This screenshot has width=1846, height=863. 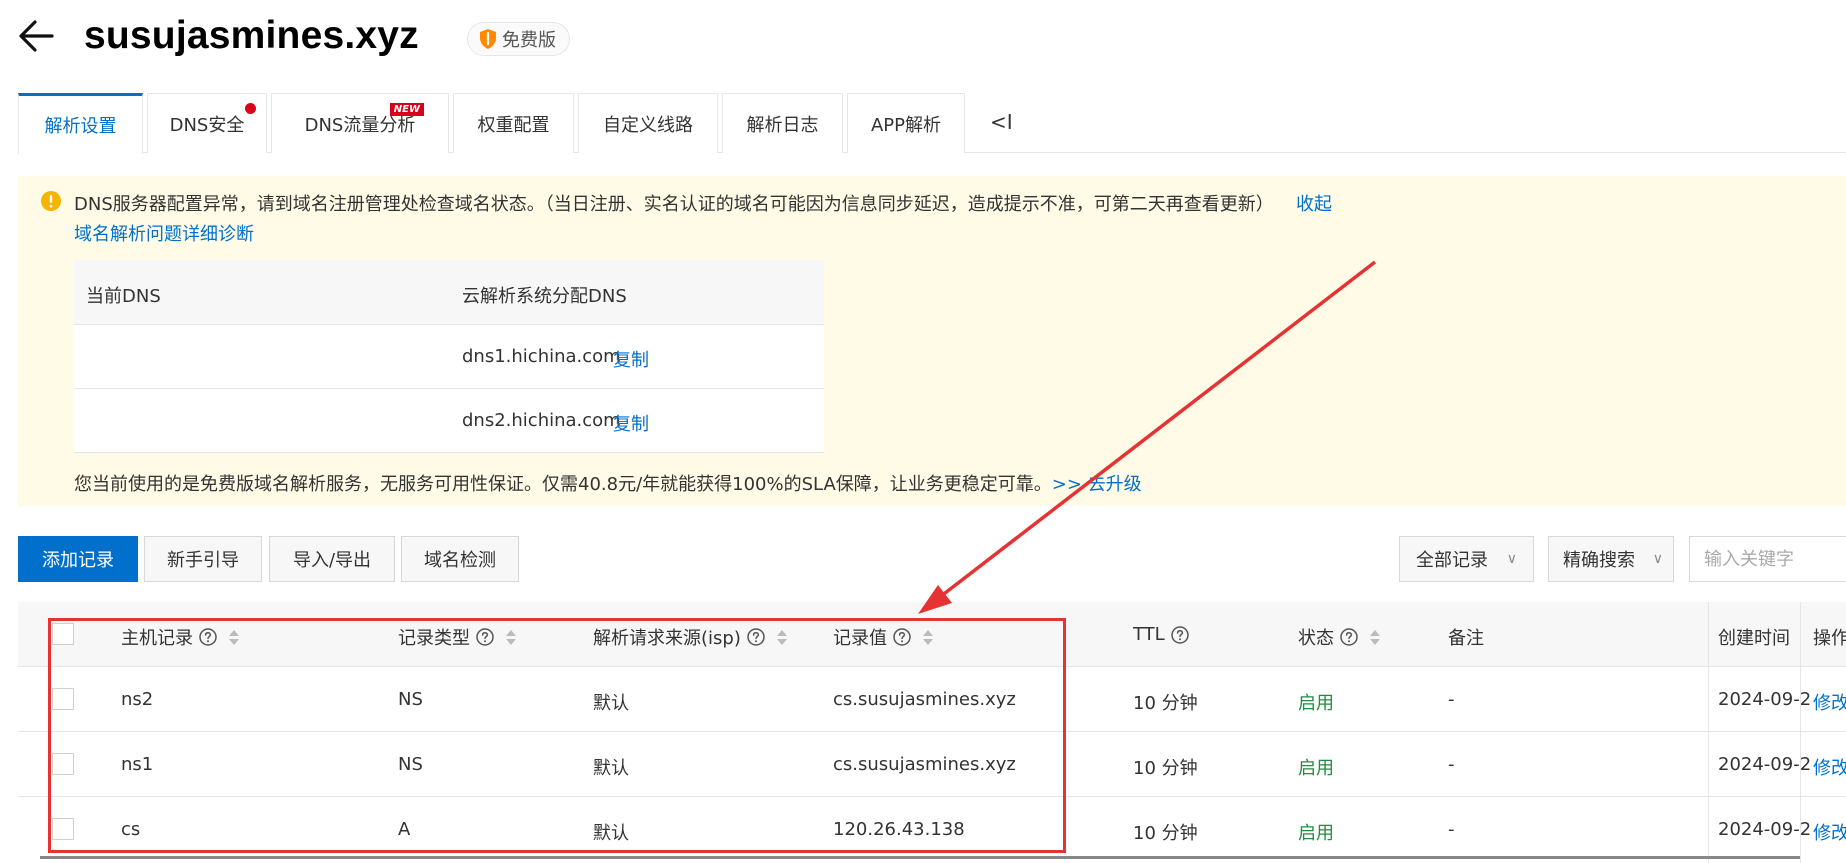 What do you see at coordinates (250, 108) in the screenshot?
I see `alert-dot` at bounding box center [250, 108].